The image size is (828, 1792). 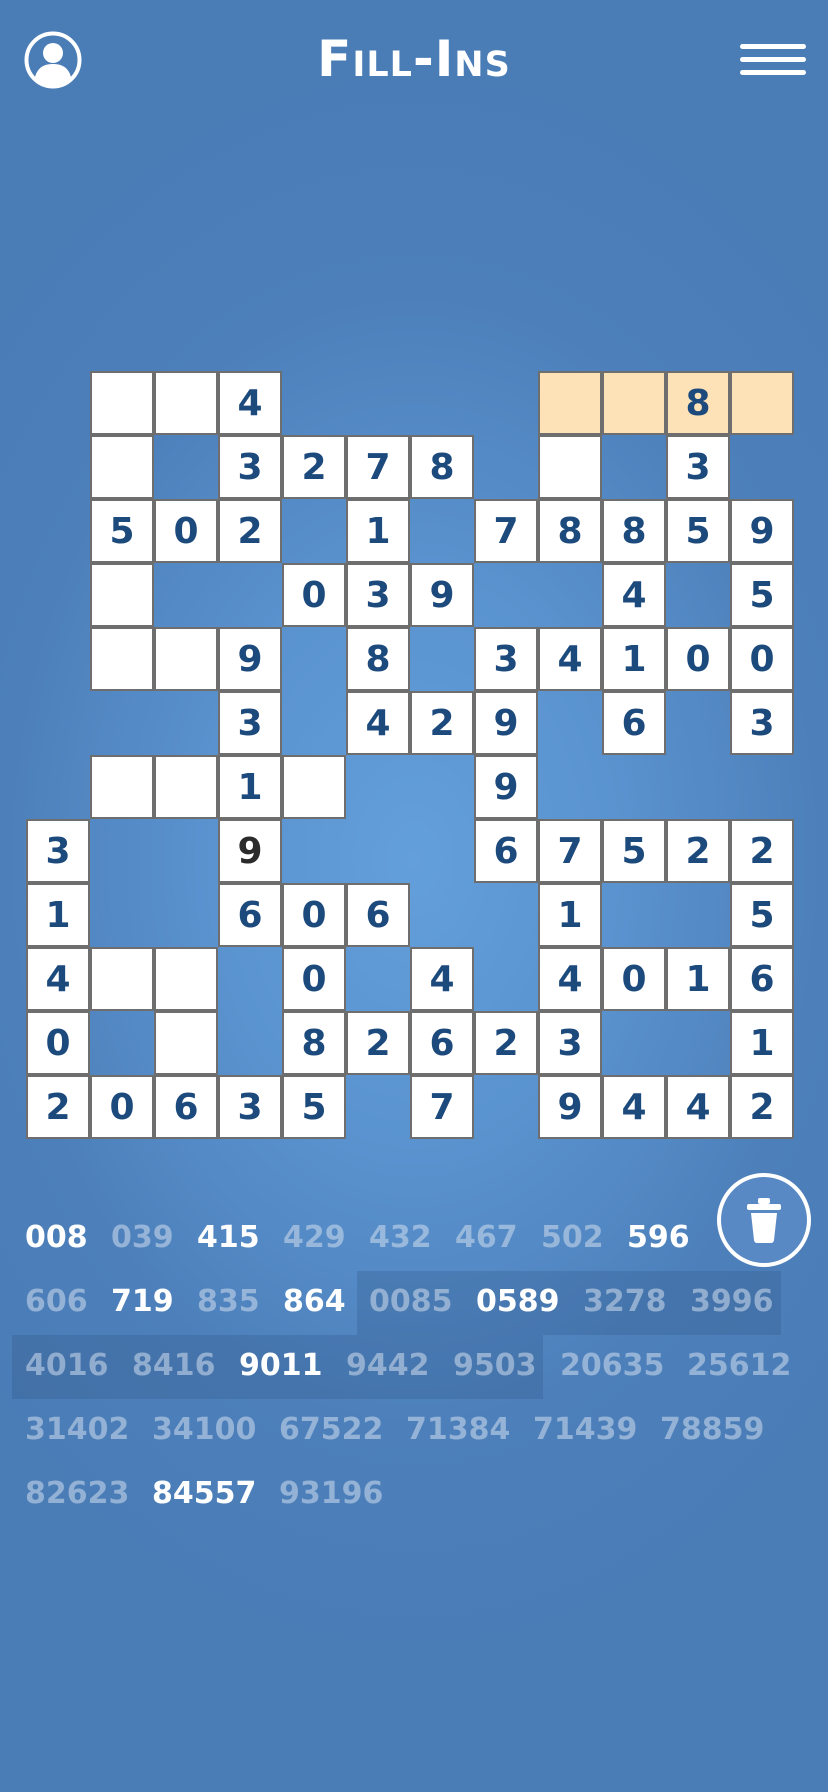 What do you see at coordinates (732, 1302) in the screenshot?
I see `word-used: 3996` at bounding box center [732, 1302].